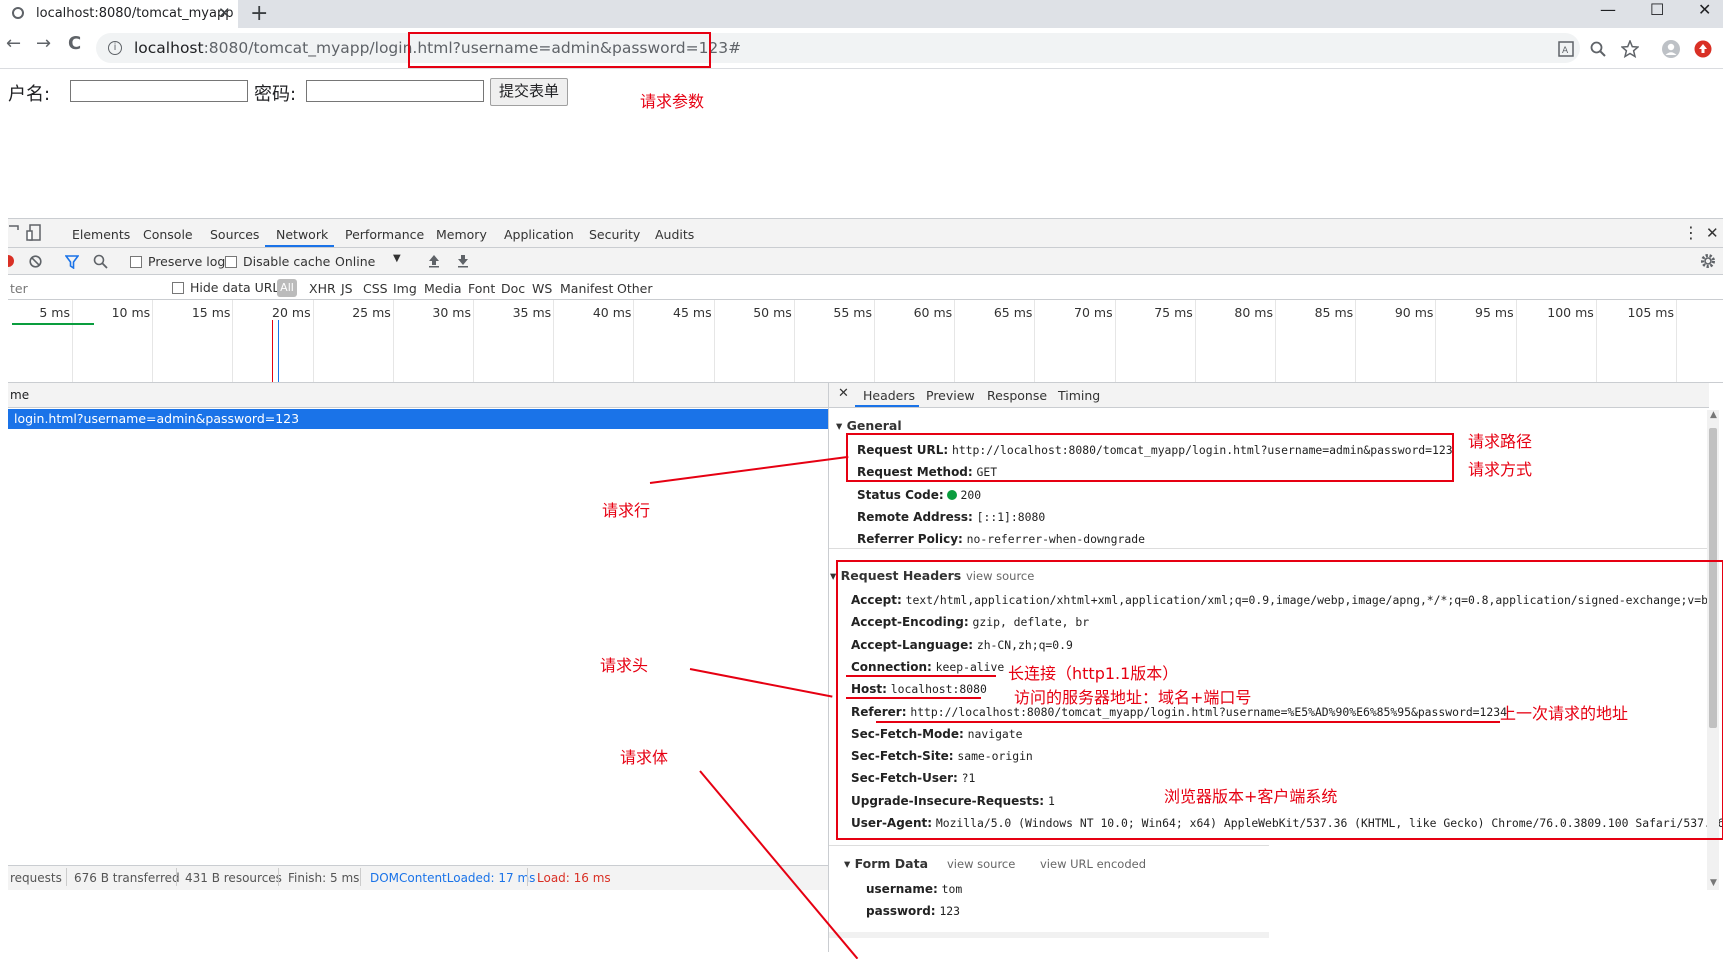 This screenshot has height=959, width=1723. I want to click on device-toolbar-icon, so click(34, 233).